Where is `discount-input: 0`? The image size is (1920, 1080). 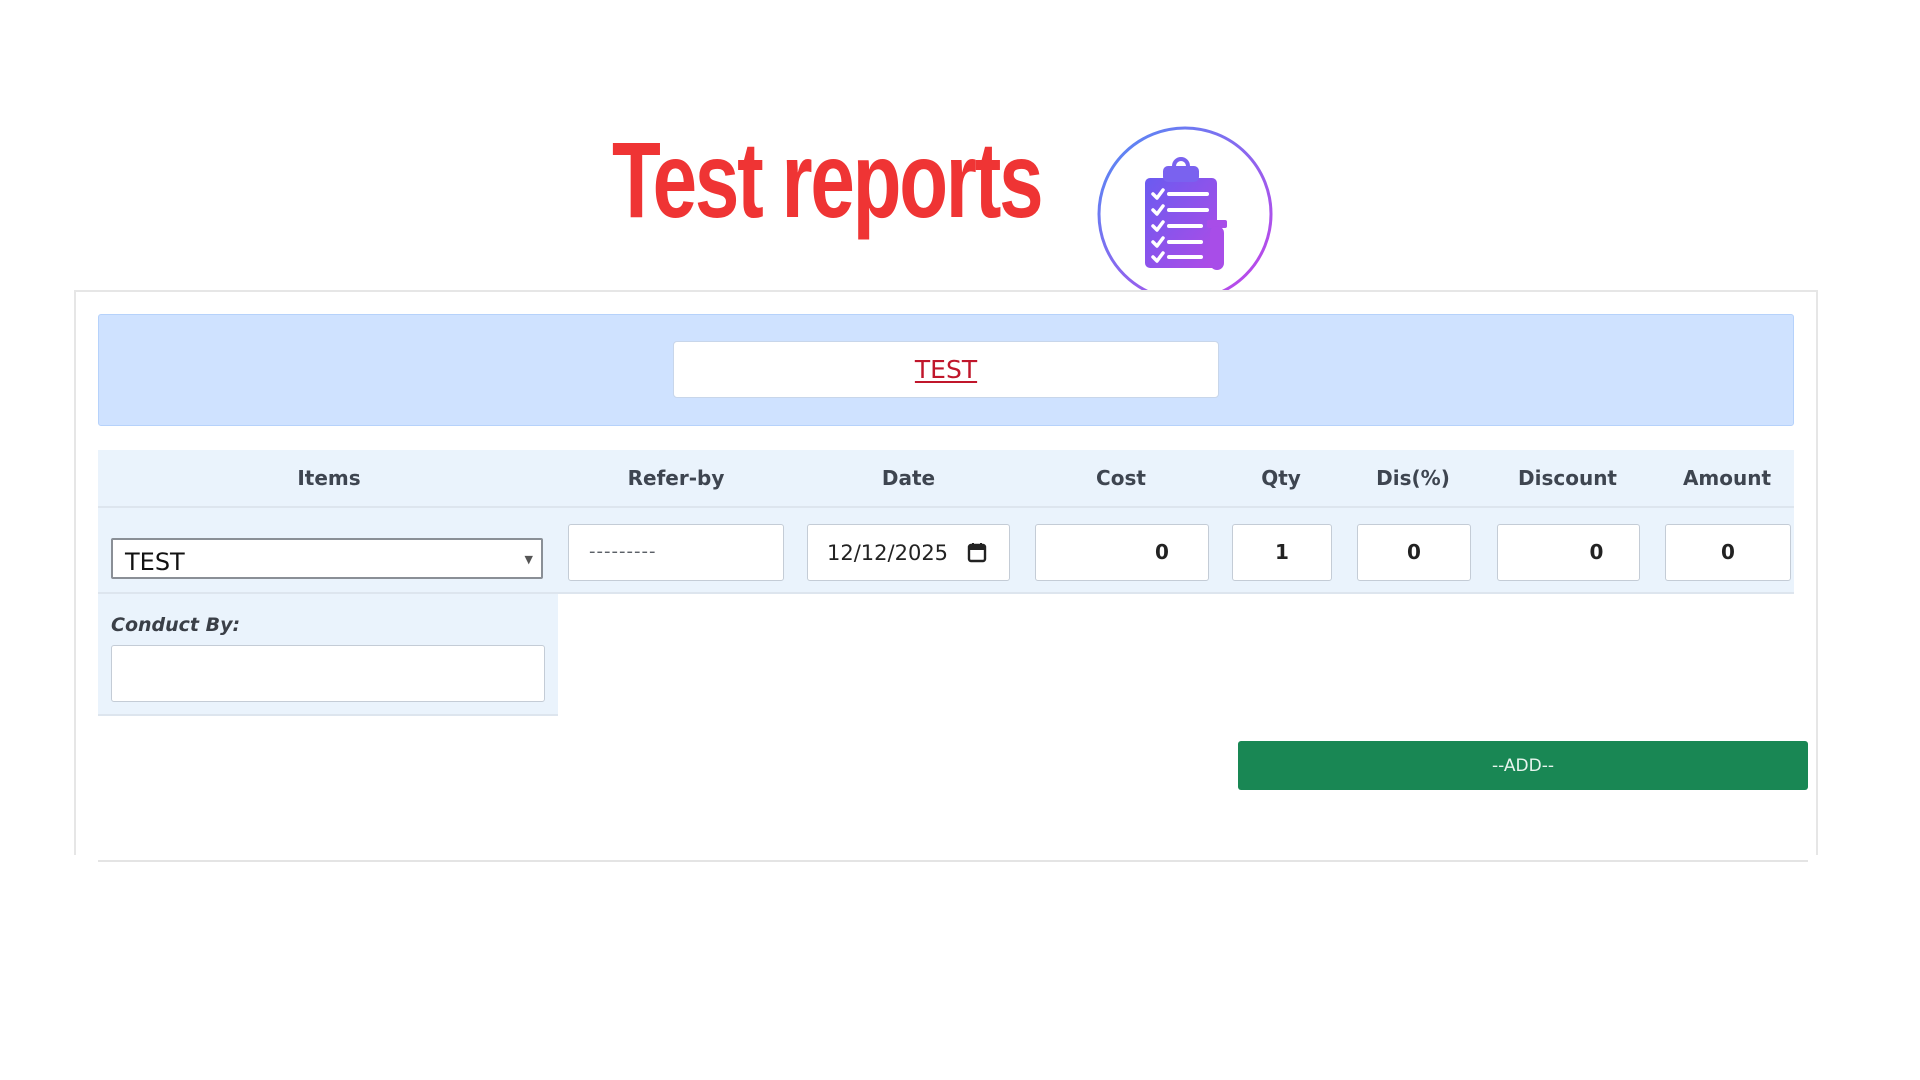 discount-input: 0 is located at coordinates (1568, 552).